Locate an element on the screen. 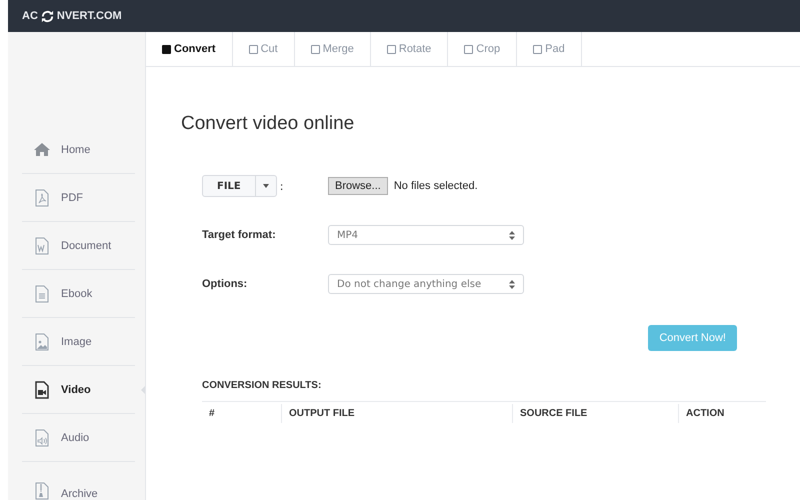  logo-text: NVERT.COM is located at coordinates (89, 16).